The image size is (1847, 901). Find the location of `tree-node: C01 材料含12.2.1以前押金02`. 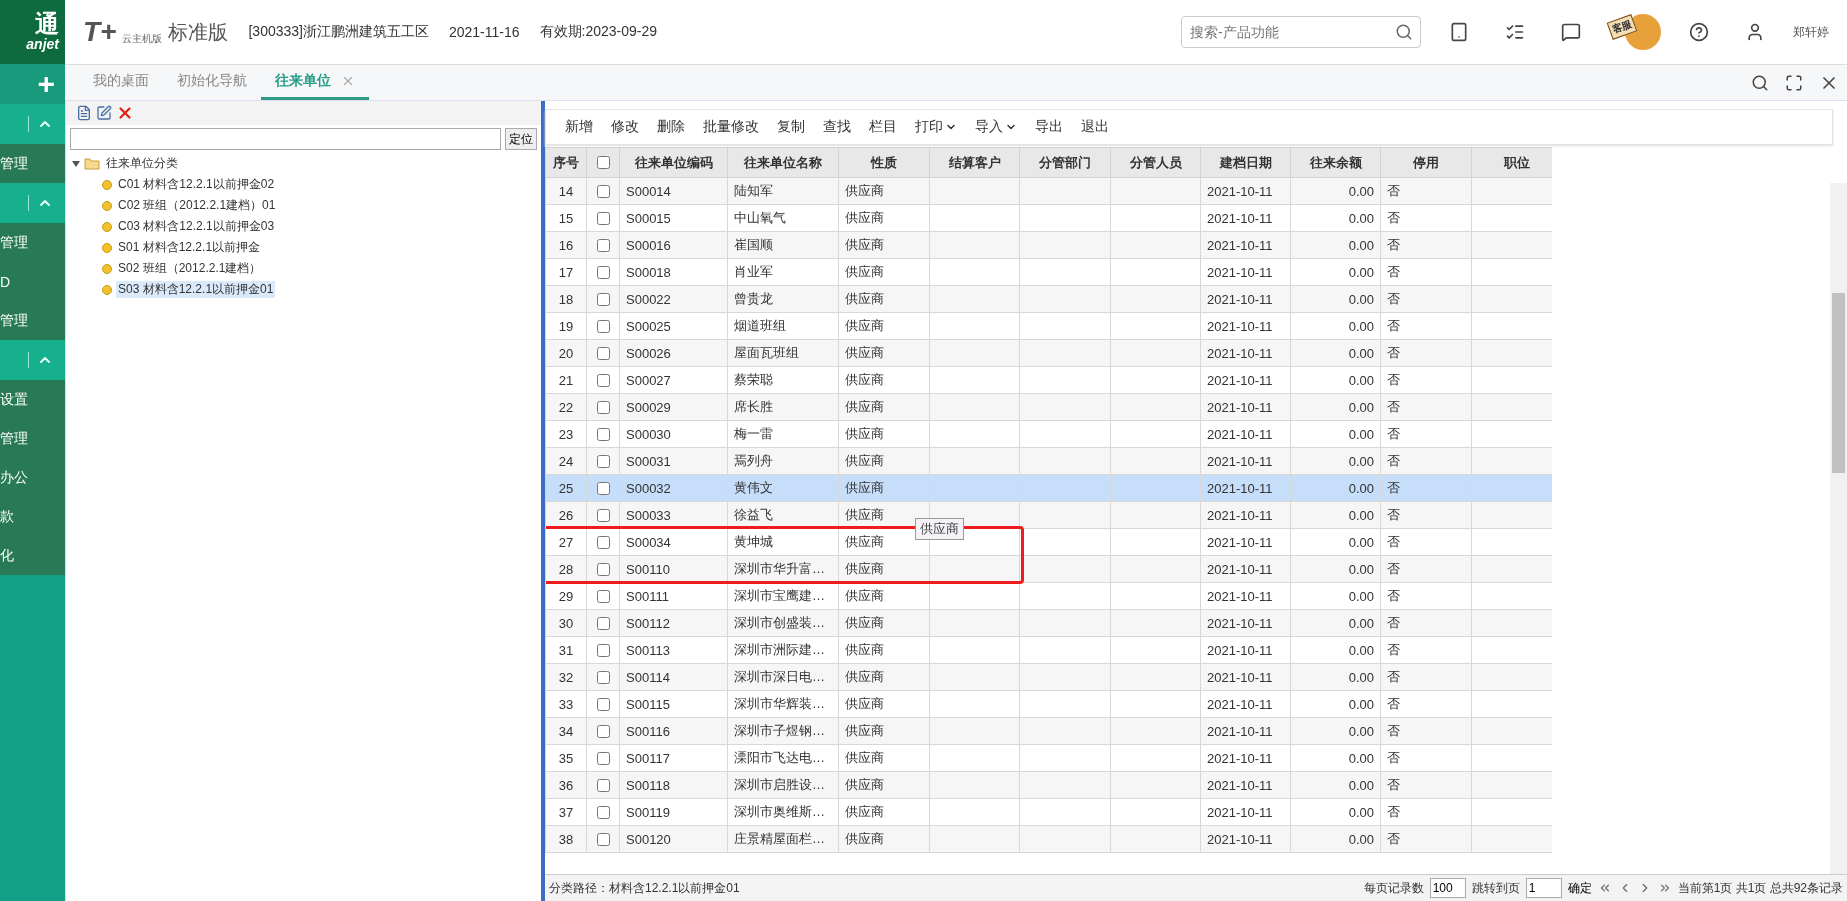

tree-node: C01 材料含12.2.1以前押金02 is located at coordinates (196, 184).